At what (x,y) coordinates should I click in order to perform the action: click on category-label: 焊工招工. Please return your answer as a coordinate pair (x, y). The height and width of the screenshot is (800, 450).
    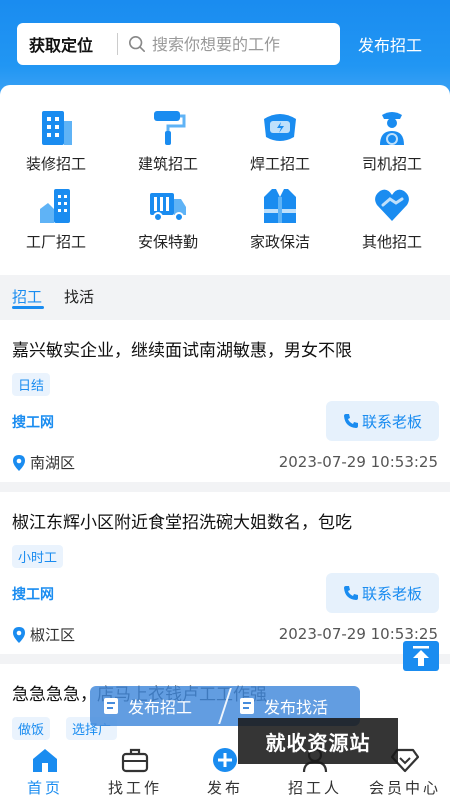
    Looking at the image, I should click on (279, 164).